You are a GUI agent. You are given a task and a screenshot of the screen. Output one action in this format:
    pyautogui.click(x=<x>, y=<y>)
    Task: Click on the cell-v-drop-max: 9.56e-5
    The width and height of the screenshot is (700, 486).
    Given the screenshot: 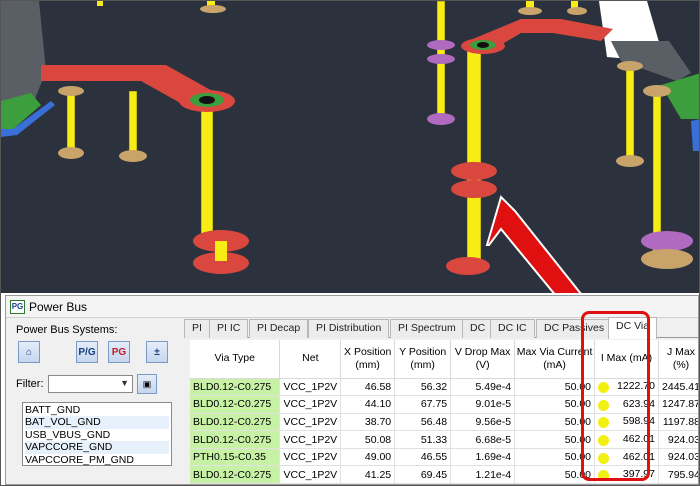 What is the action you would take?
    pyautogui.click(x=483, y=422)
    